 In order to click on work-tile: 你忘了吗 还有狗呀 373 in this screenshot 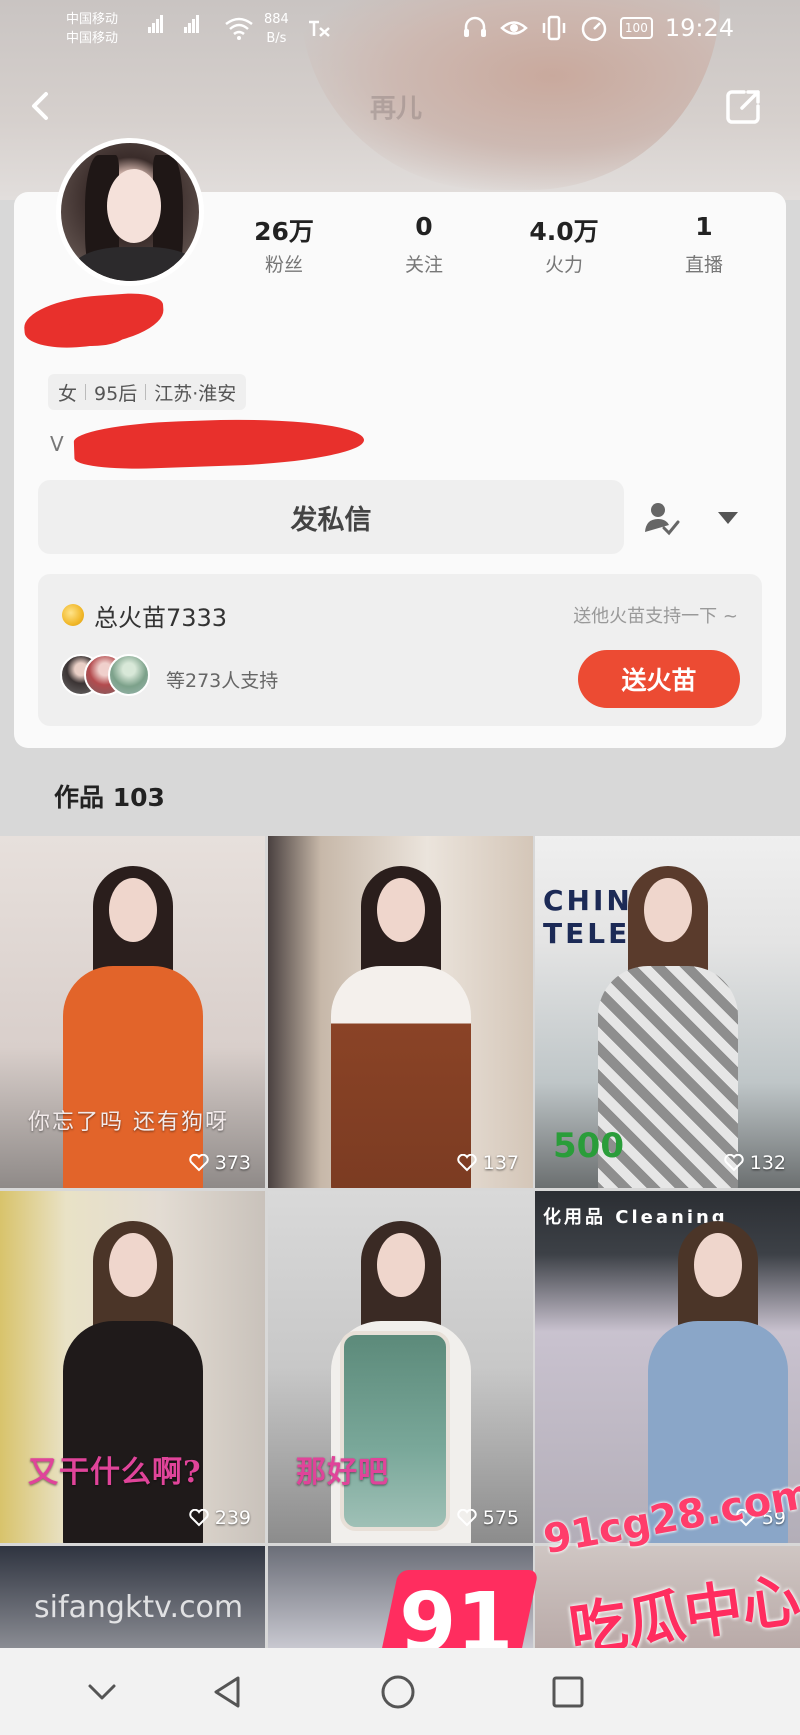, I will do `click(132, 1012)`.